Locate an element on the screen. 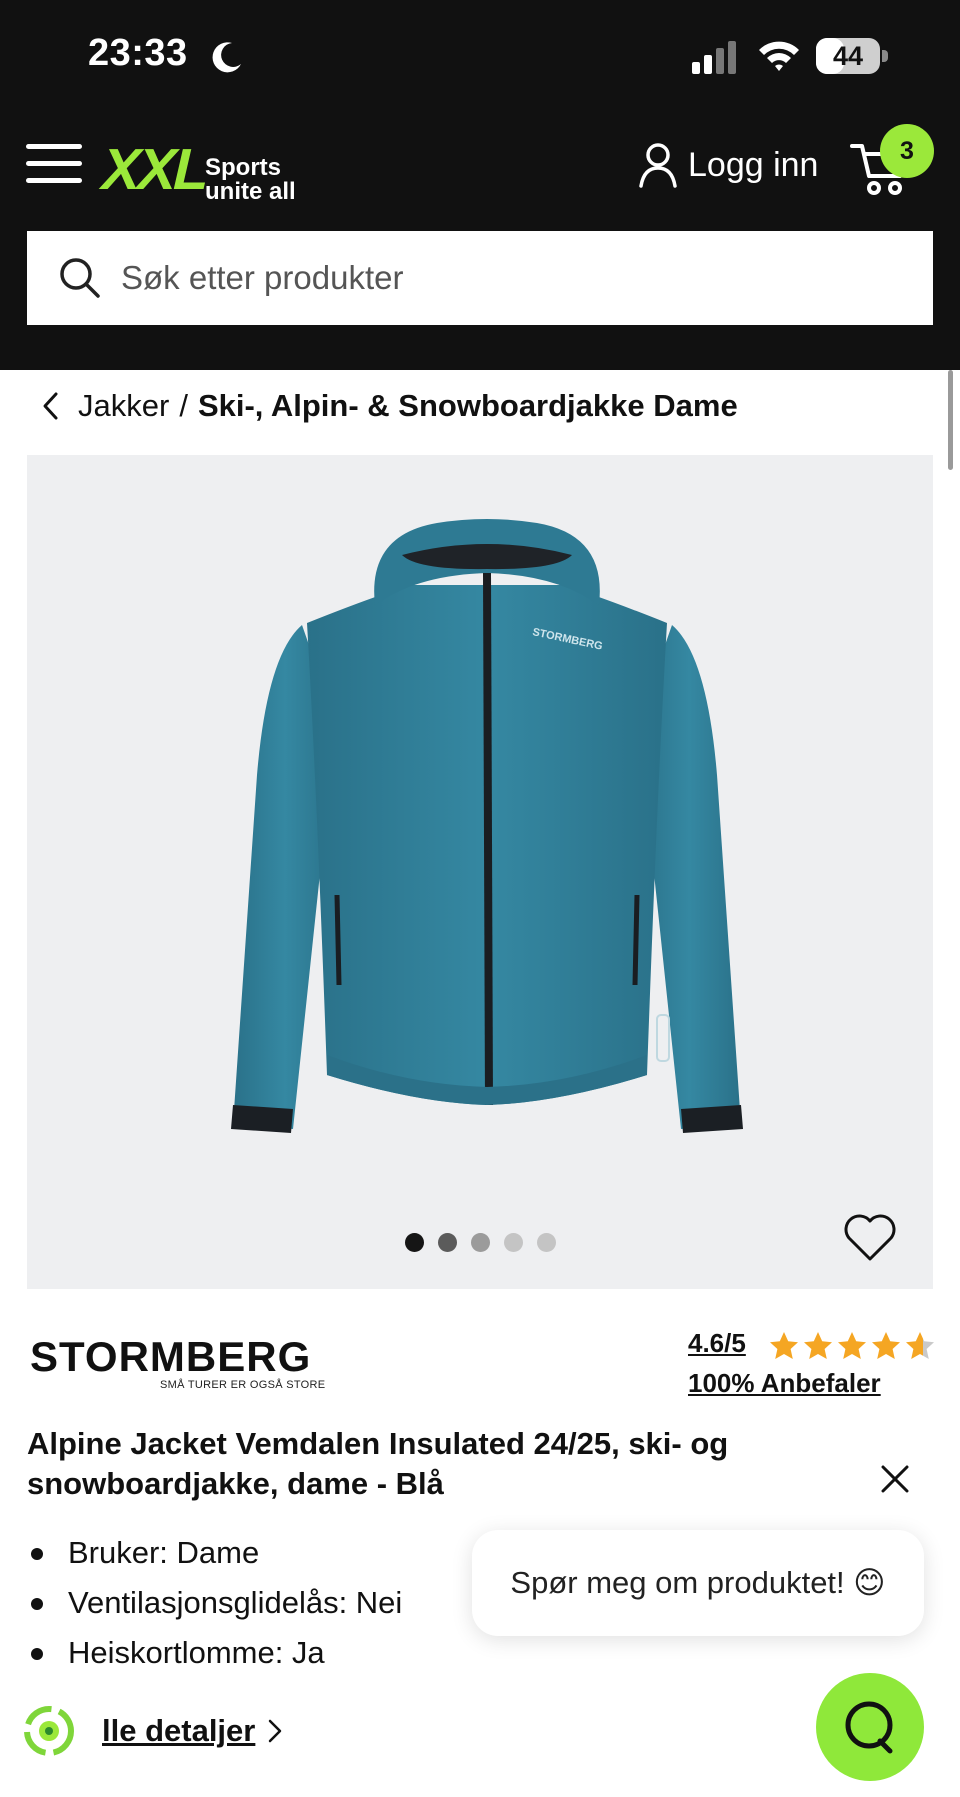 This screenshot has height=1797, width=960. image-carousel-dots is located at coordinates (480, 1244).